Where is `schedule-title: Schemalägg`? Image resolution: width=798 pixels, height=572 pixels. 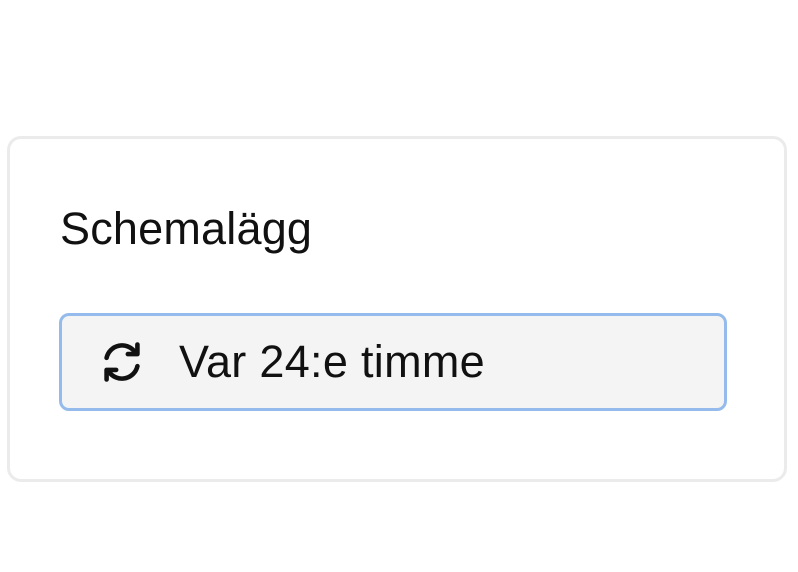 schedule-title: Schemalägg is located at coordinates (186, 228).